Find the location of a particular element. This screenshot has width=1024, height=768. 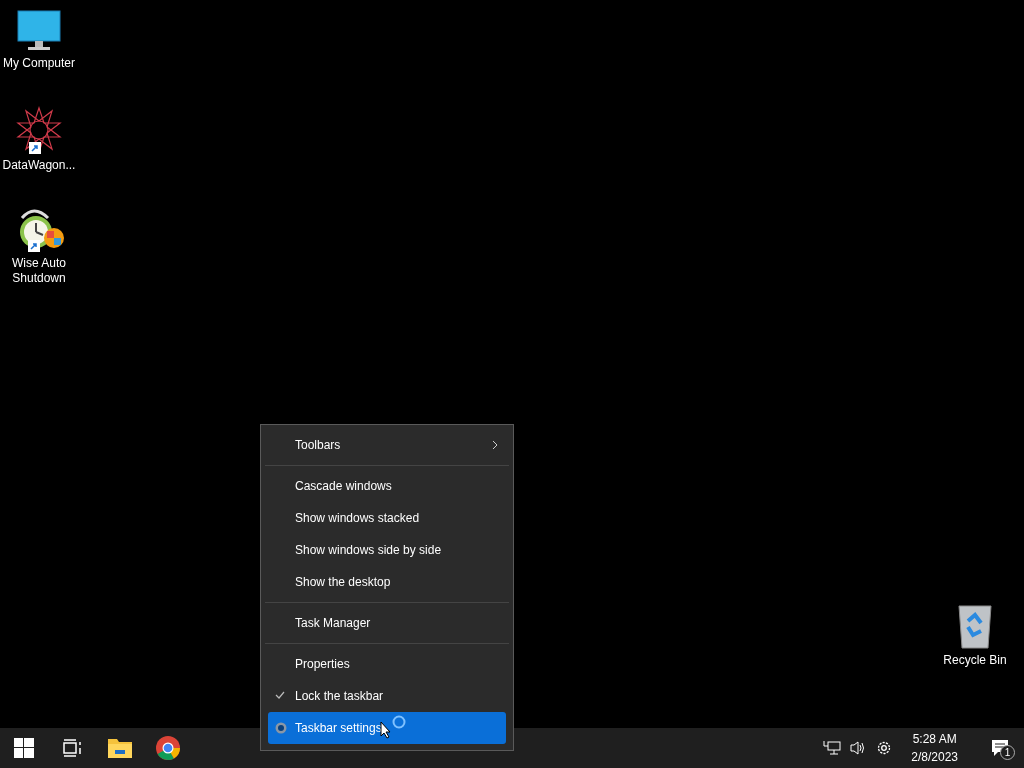

menu-item: Toolbars is located at coordinates (387, 445).